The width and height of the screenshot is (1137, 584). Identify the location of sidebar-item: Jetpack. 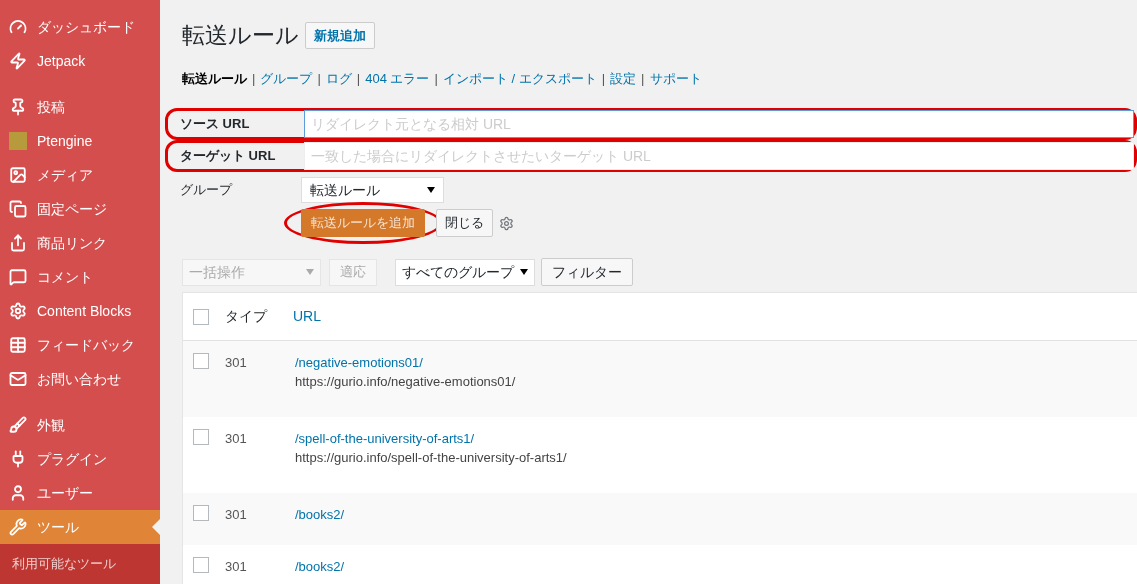
(80, 61).